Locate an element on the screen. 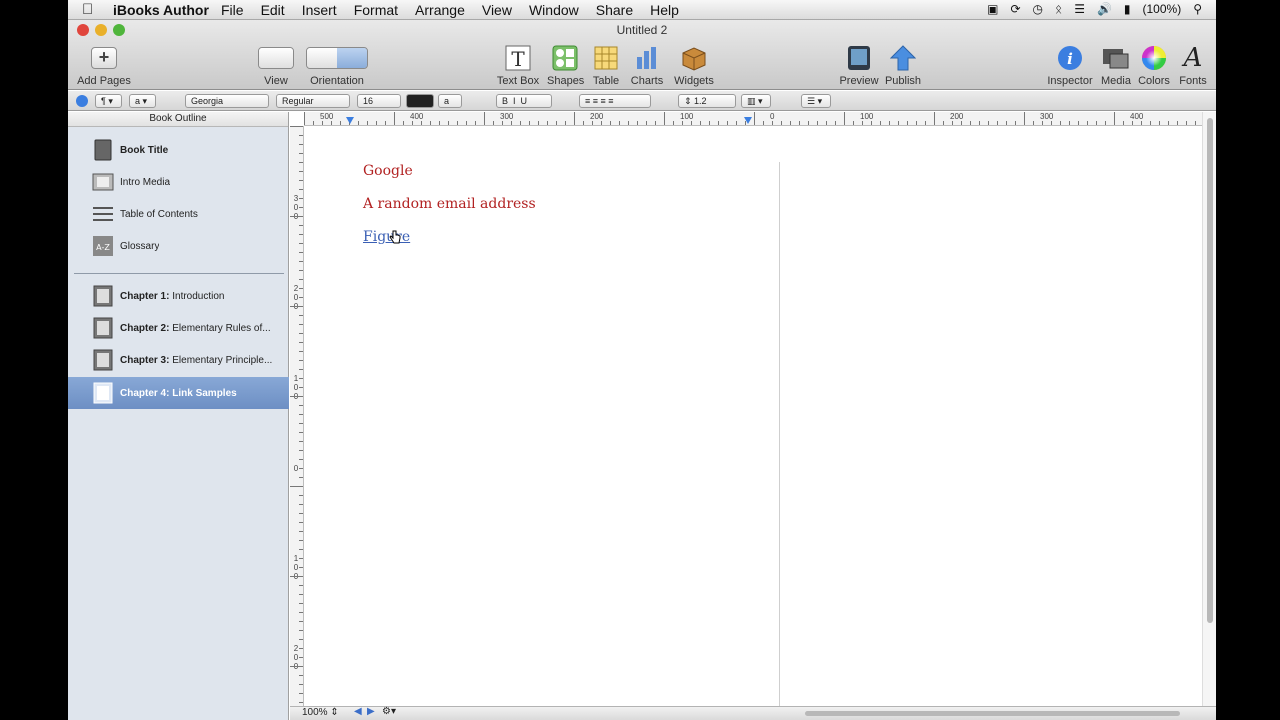  bold-italic-underline-group: B I U is located at coordinates (524, 101).